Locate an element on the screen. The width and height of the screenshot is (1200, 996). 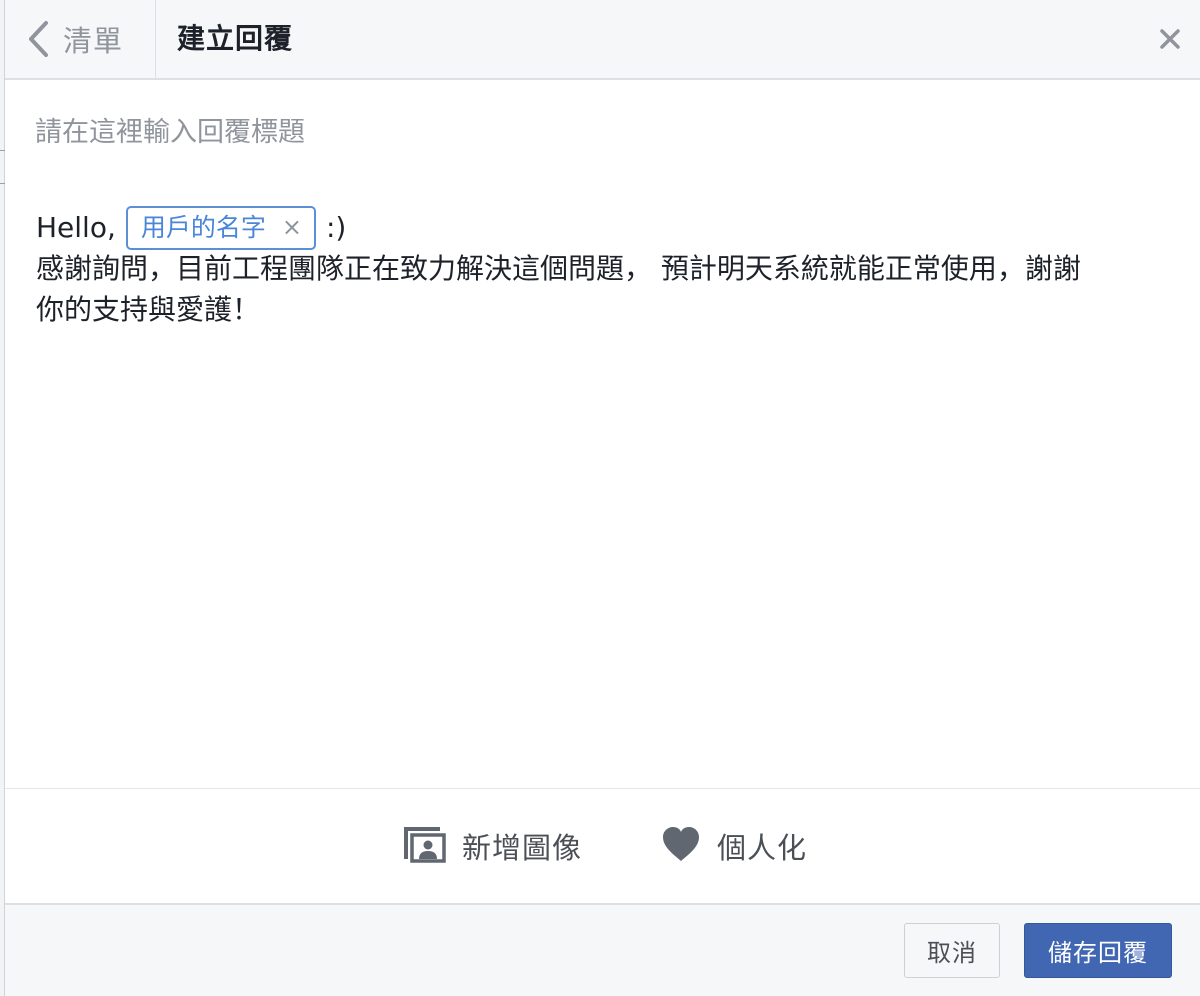
header-divider is located at coordinates (155, 39).